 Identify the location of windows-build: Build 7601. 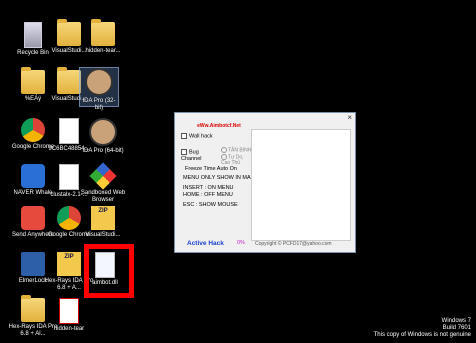
(456, 328).